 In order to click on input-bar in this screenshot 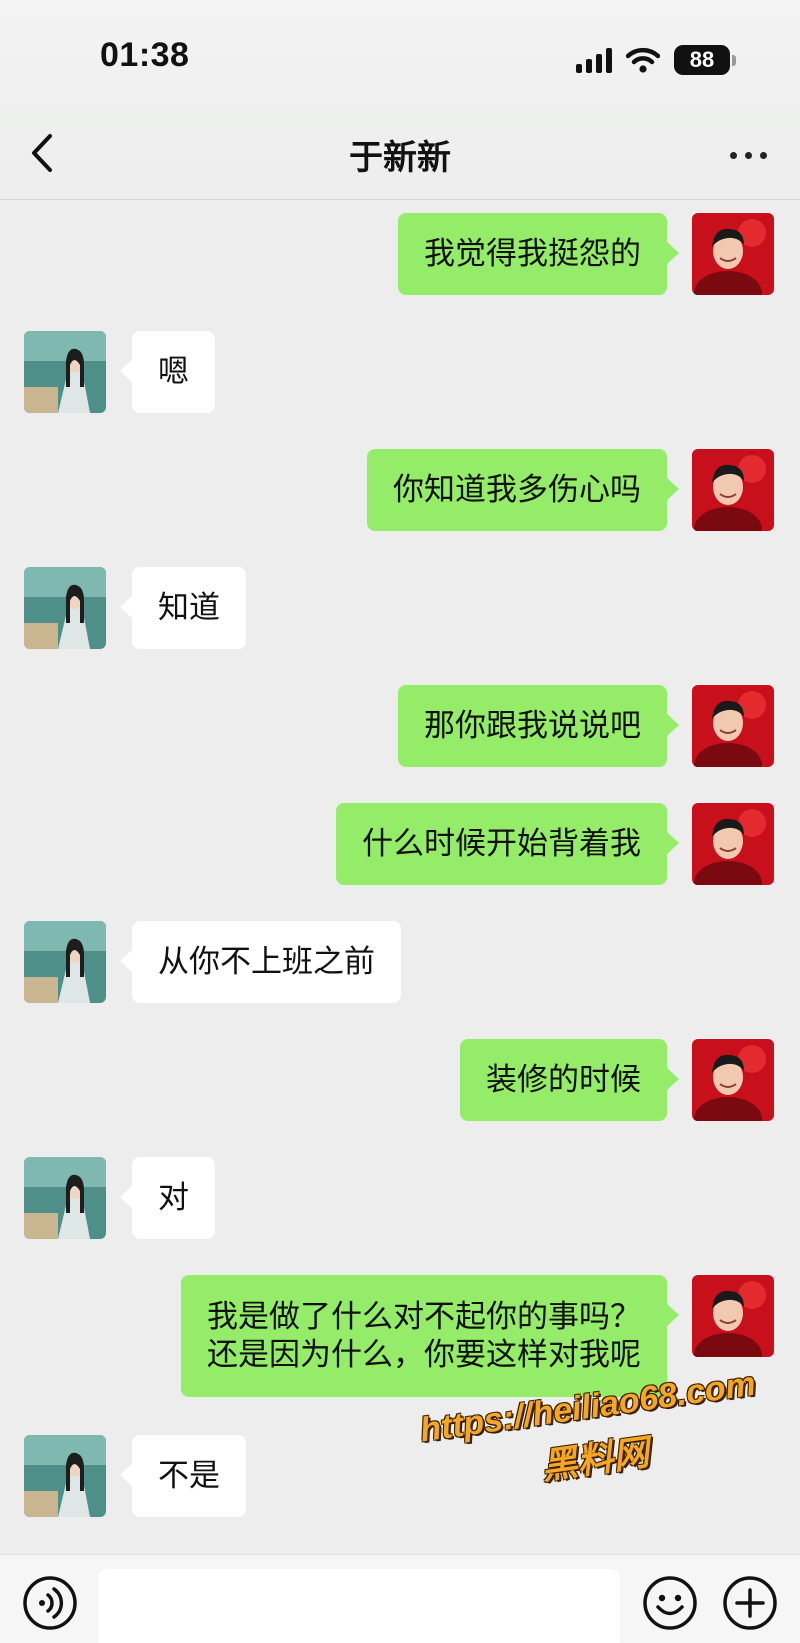, I will do `click(400, 1598)`.